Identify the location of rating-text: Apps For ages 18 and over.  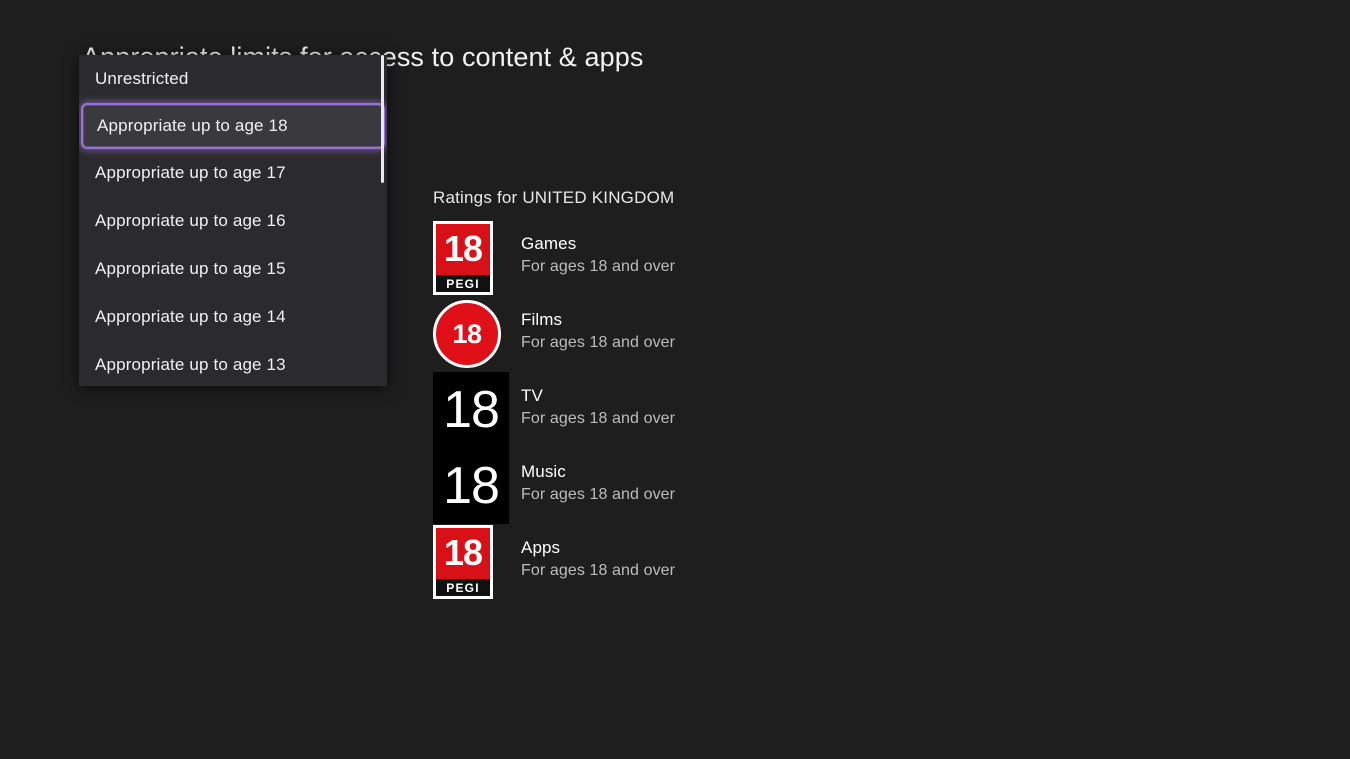
(592, 553).